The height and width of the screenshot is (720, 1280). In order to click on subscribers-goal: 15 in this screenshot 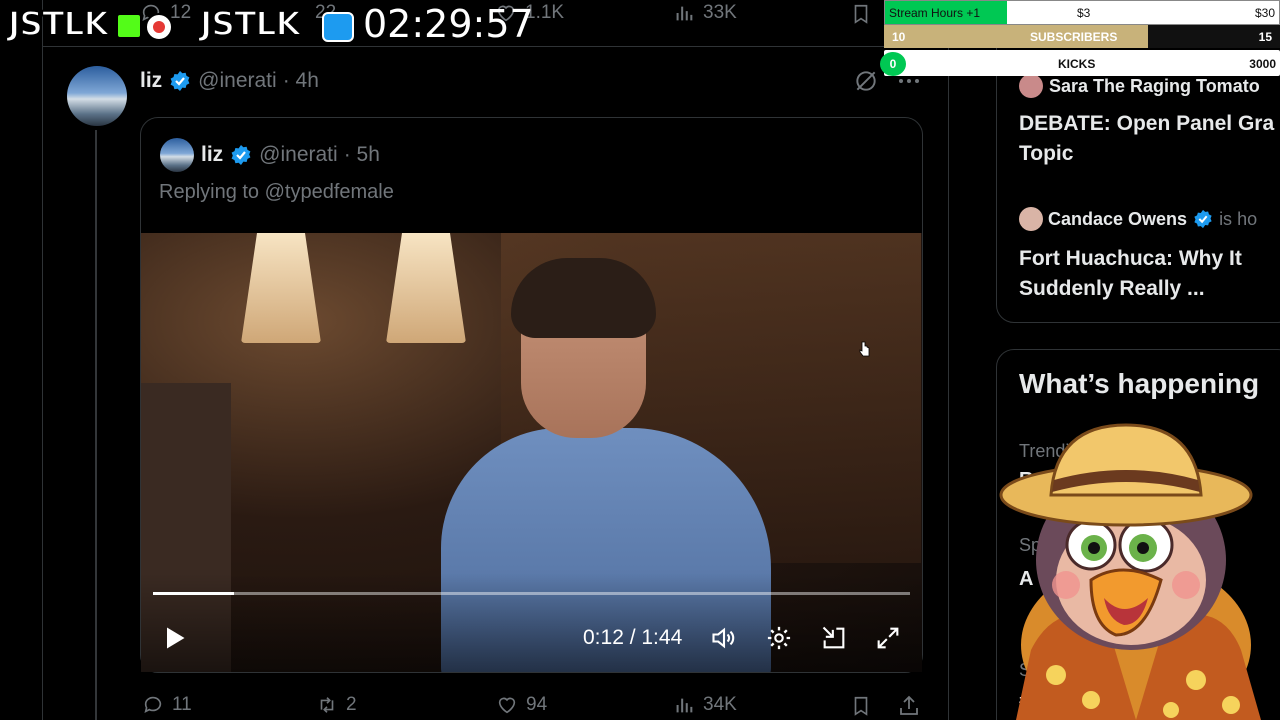, I will do `click(1265, 37)`.